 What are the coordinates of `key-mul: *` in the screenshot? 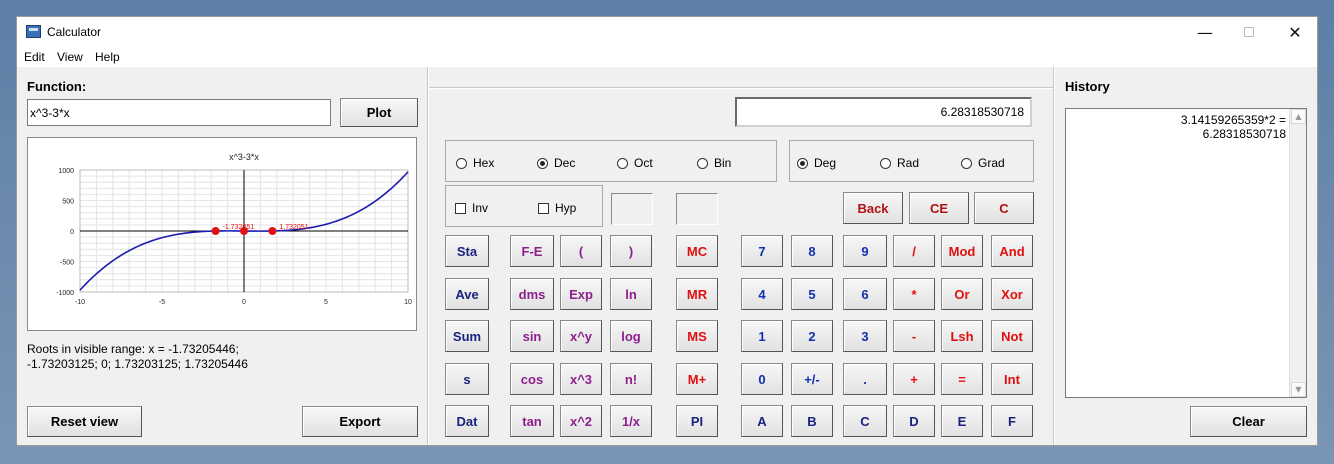 It's located at (914, 294).